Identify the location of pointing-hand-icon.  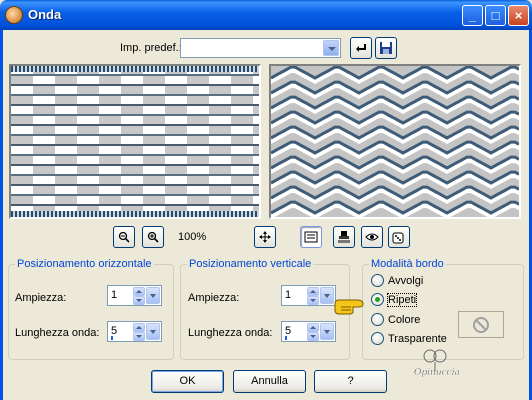
(349, 307).